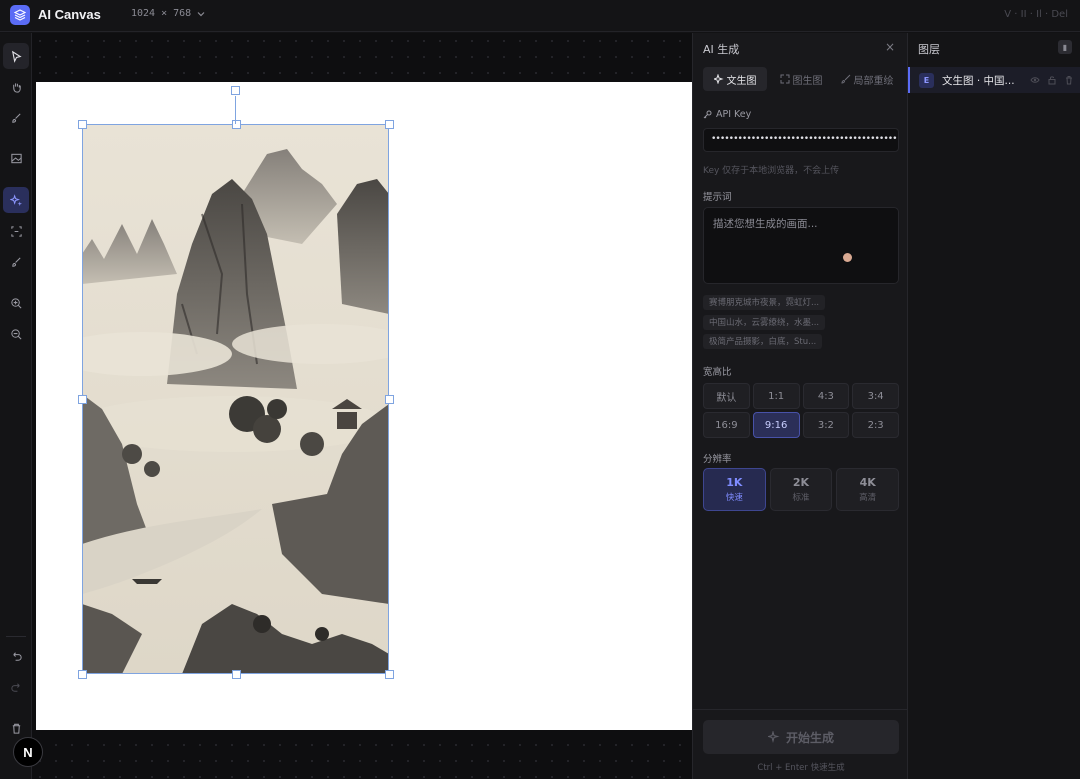  What do you see at coordinates (389, 674) in the screenshot?
I see `resize-handle-se` at bounding box center [389, 674].